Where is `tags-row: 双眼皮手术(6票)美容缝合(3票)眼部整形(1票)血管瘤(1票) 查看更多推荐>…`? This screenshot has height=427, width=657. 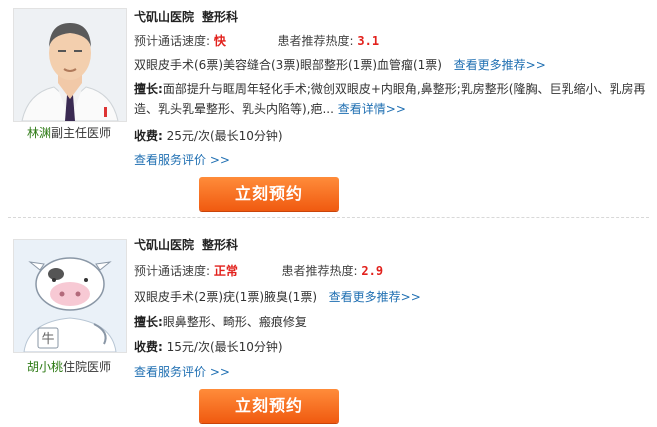
tags-row: 双眼皮手术(6票)美容缝合(3票)眼部整形(1票)血管瘤(1票) 查看更多推荐>… is located at coordinates (340, 65).